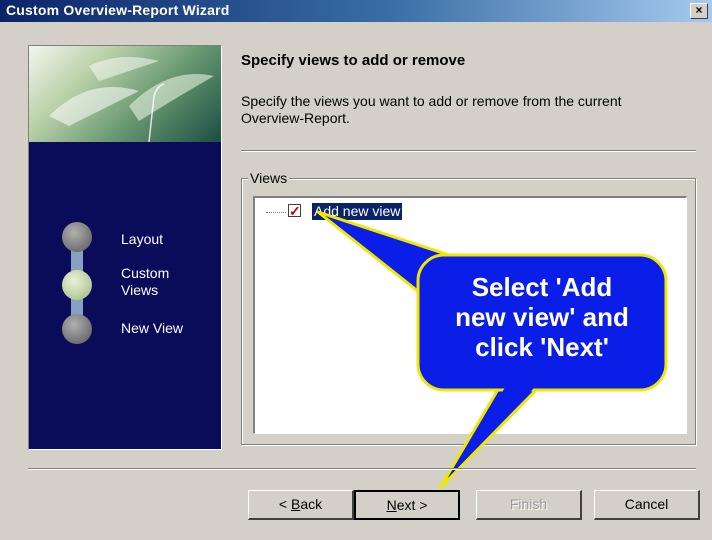 The width and height of the screenshot is (712, 540). I want to click on footer-divider, so click(362, 469).